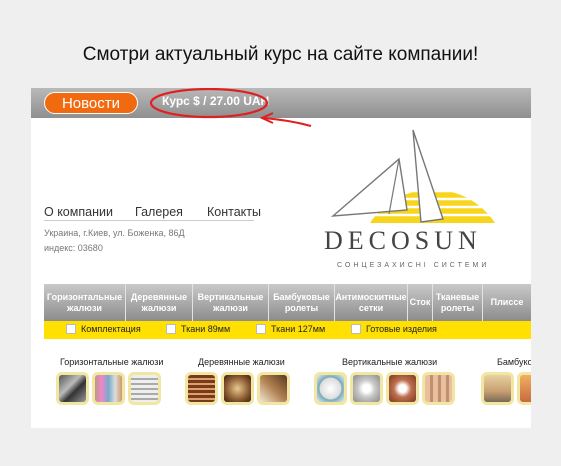  I want to click on logo-sun-graphic, so click(412, 176).